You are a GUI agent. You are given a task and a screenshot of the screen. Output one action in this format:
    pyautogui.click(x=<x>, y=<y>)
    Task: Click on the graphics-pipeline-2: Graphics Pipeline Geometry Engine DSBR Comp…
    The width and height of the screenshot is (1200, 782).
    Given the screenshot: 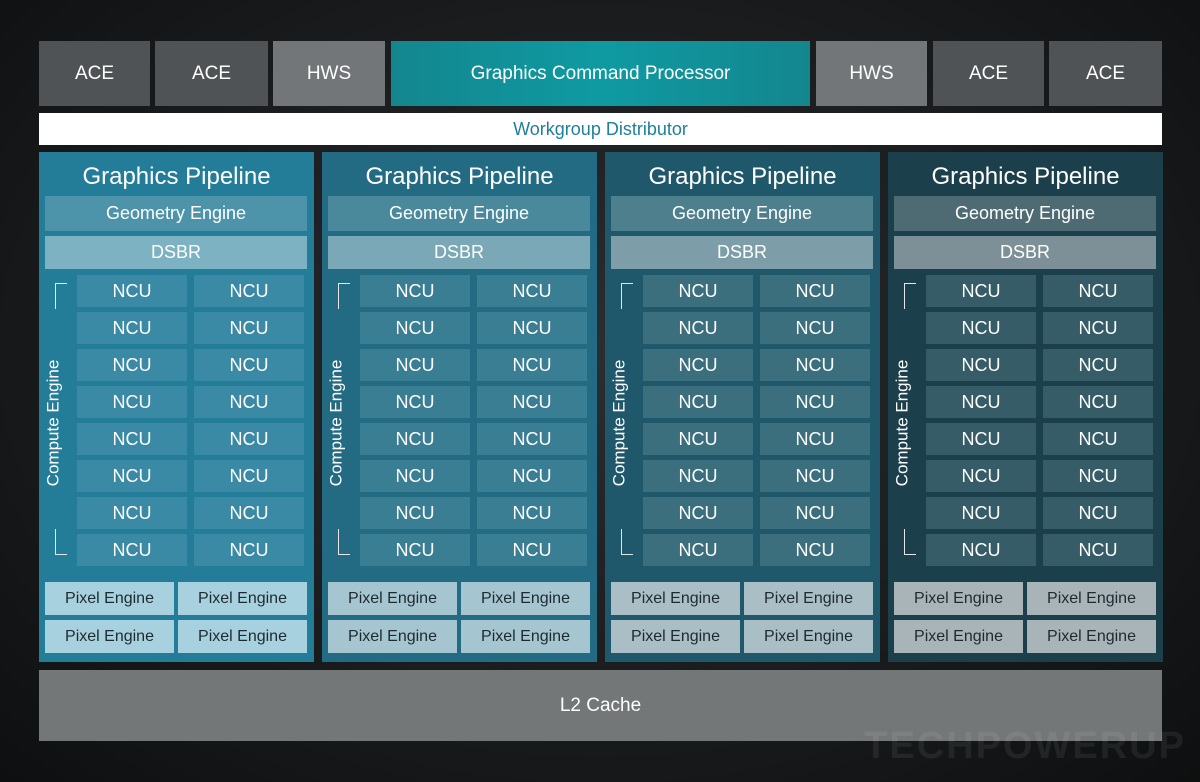 What is the action you would take?
    pyautogui.click(x=459, y=407)
    